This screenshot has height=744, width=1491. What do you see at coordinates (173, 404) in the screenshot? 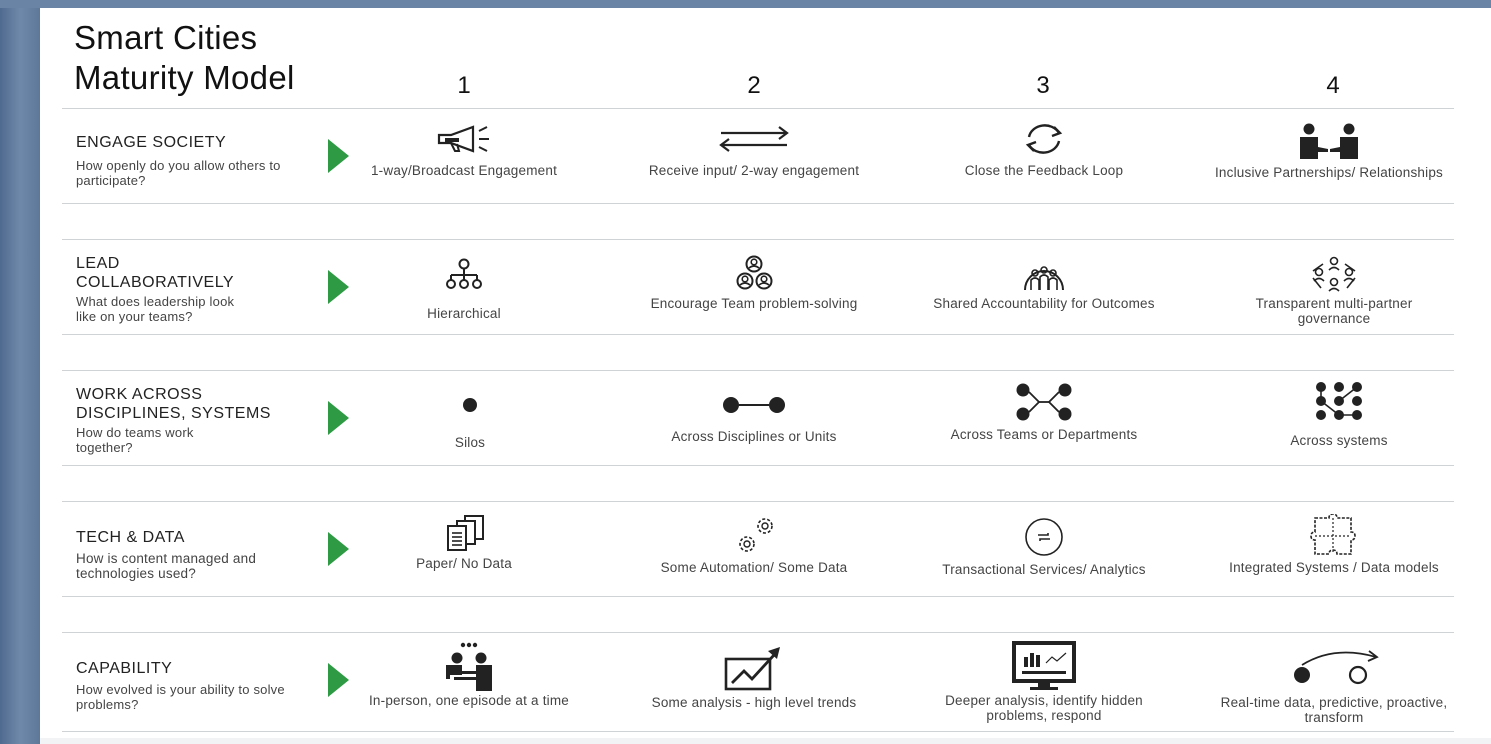
I see `row-title: WORK ACROSS DISCIPLINES, SYSTEMS` at bounding box center [173, 404].